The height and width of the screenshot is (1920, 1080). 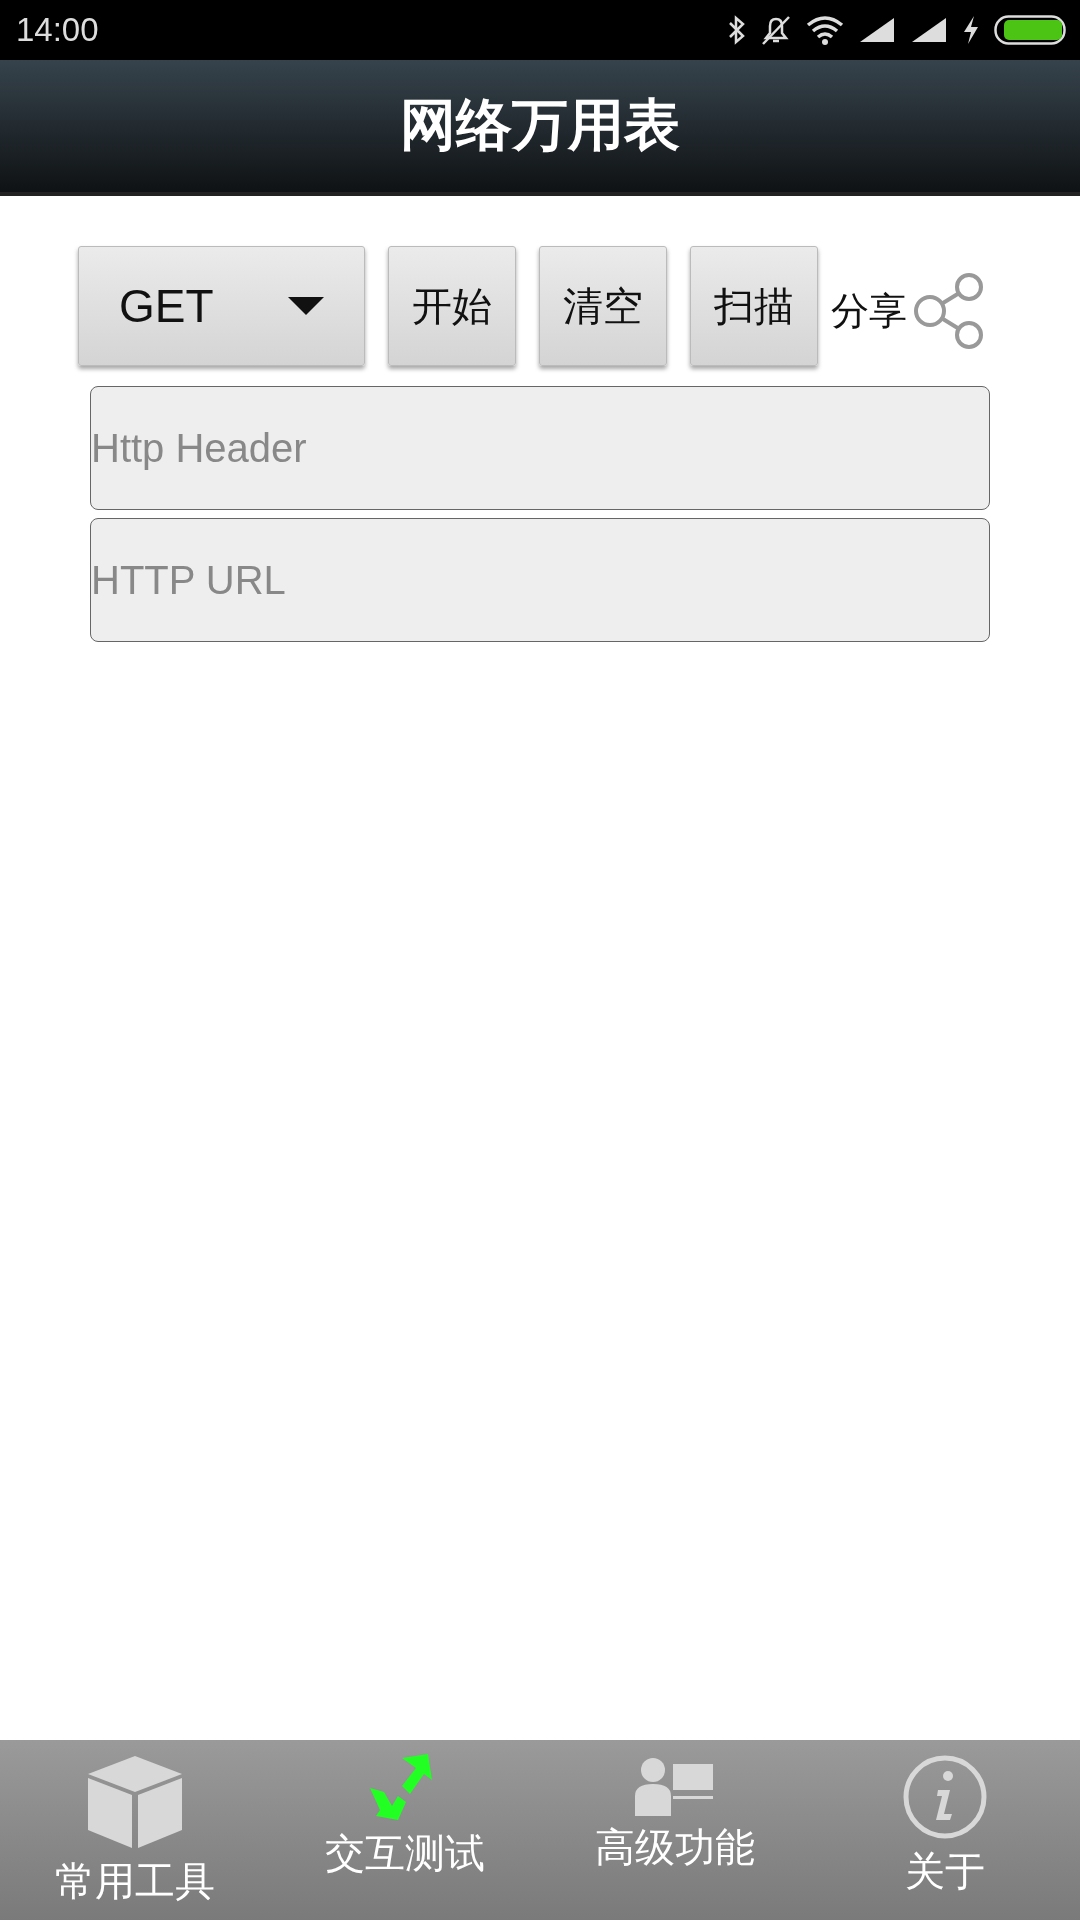 I want to click on info-icon, so click(x=945, y=1797).